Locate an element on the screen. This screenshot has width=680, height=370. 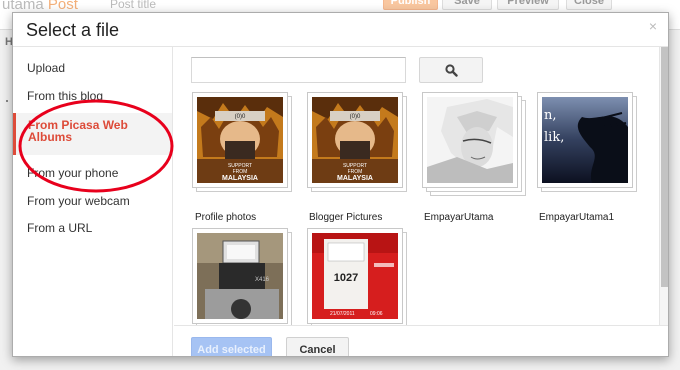
svg-text: 1027 is located at coordinates (346, 278).